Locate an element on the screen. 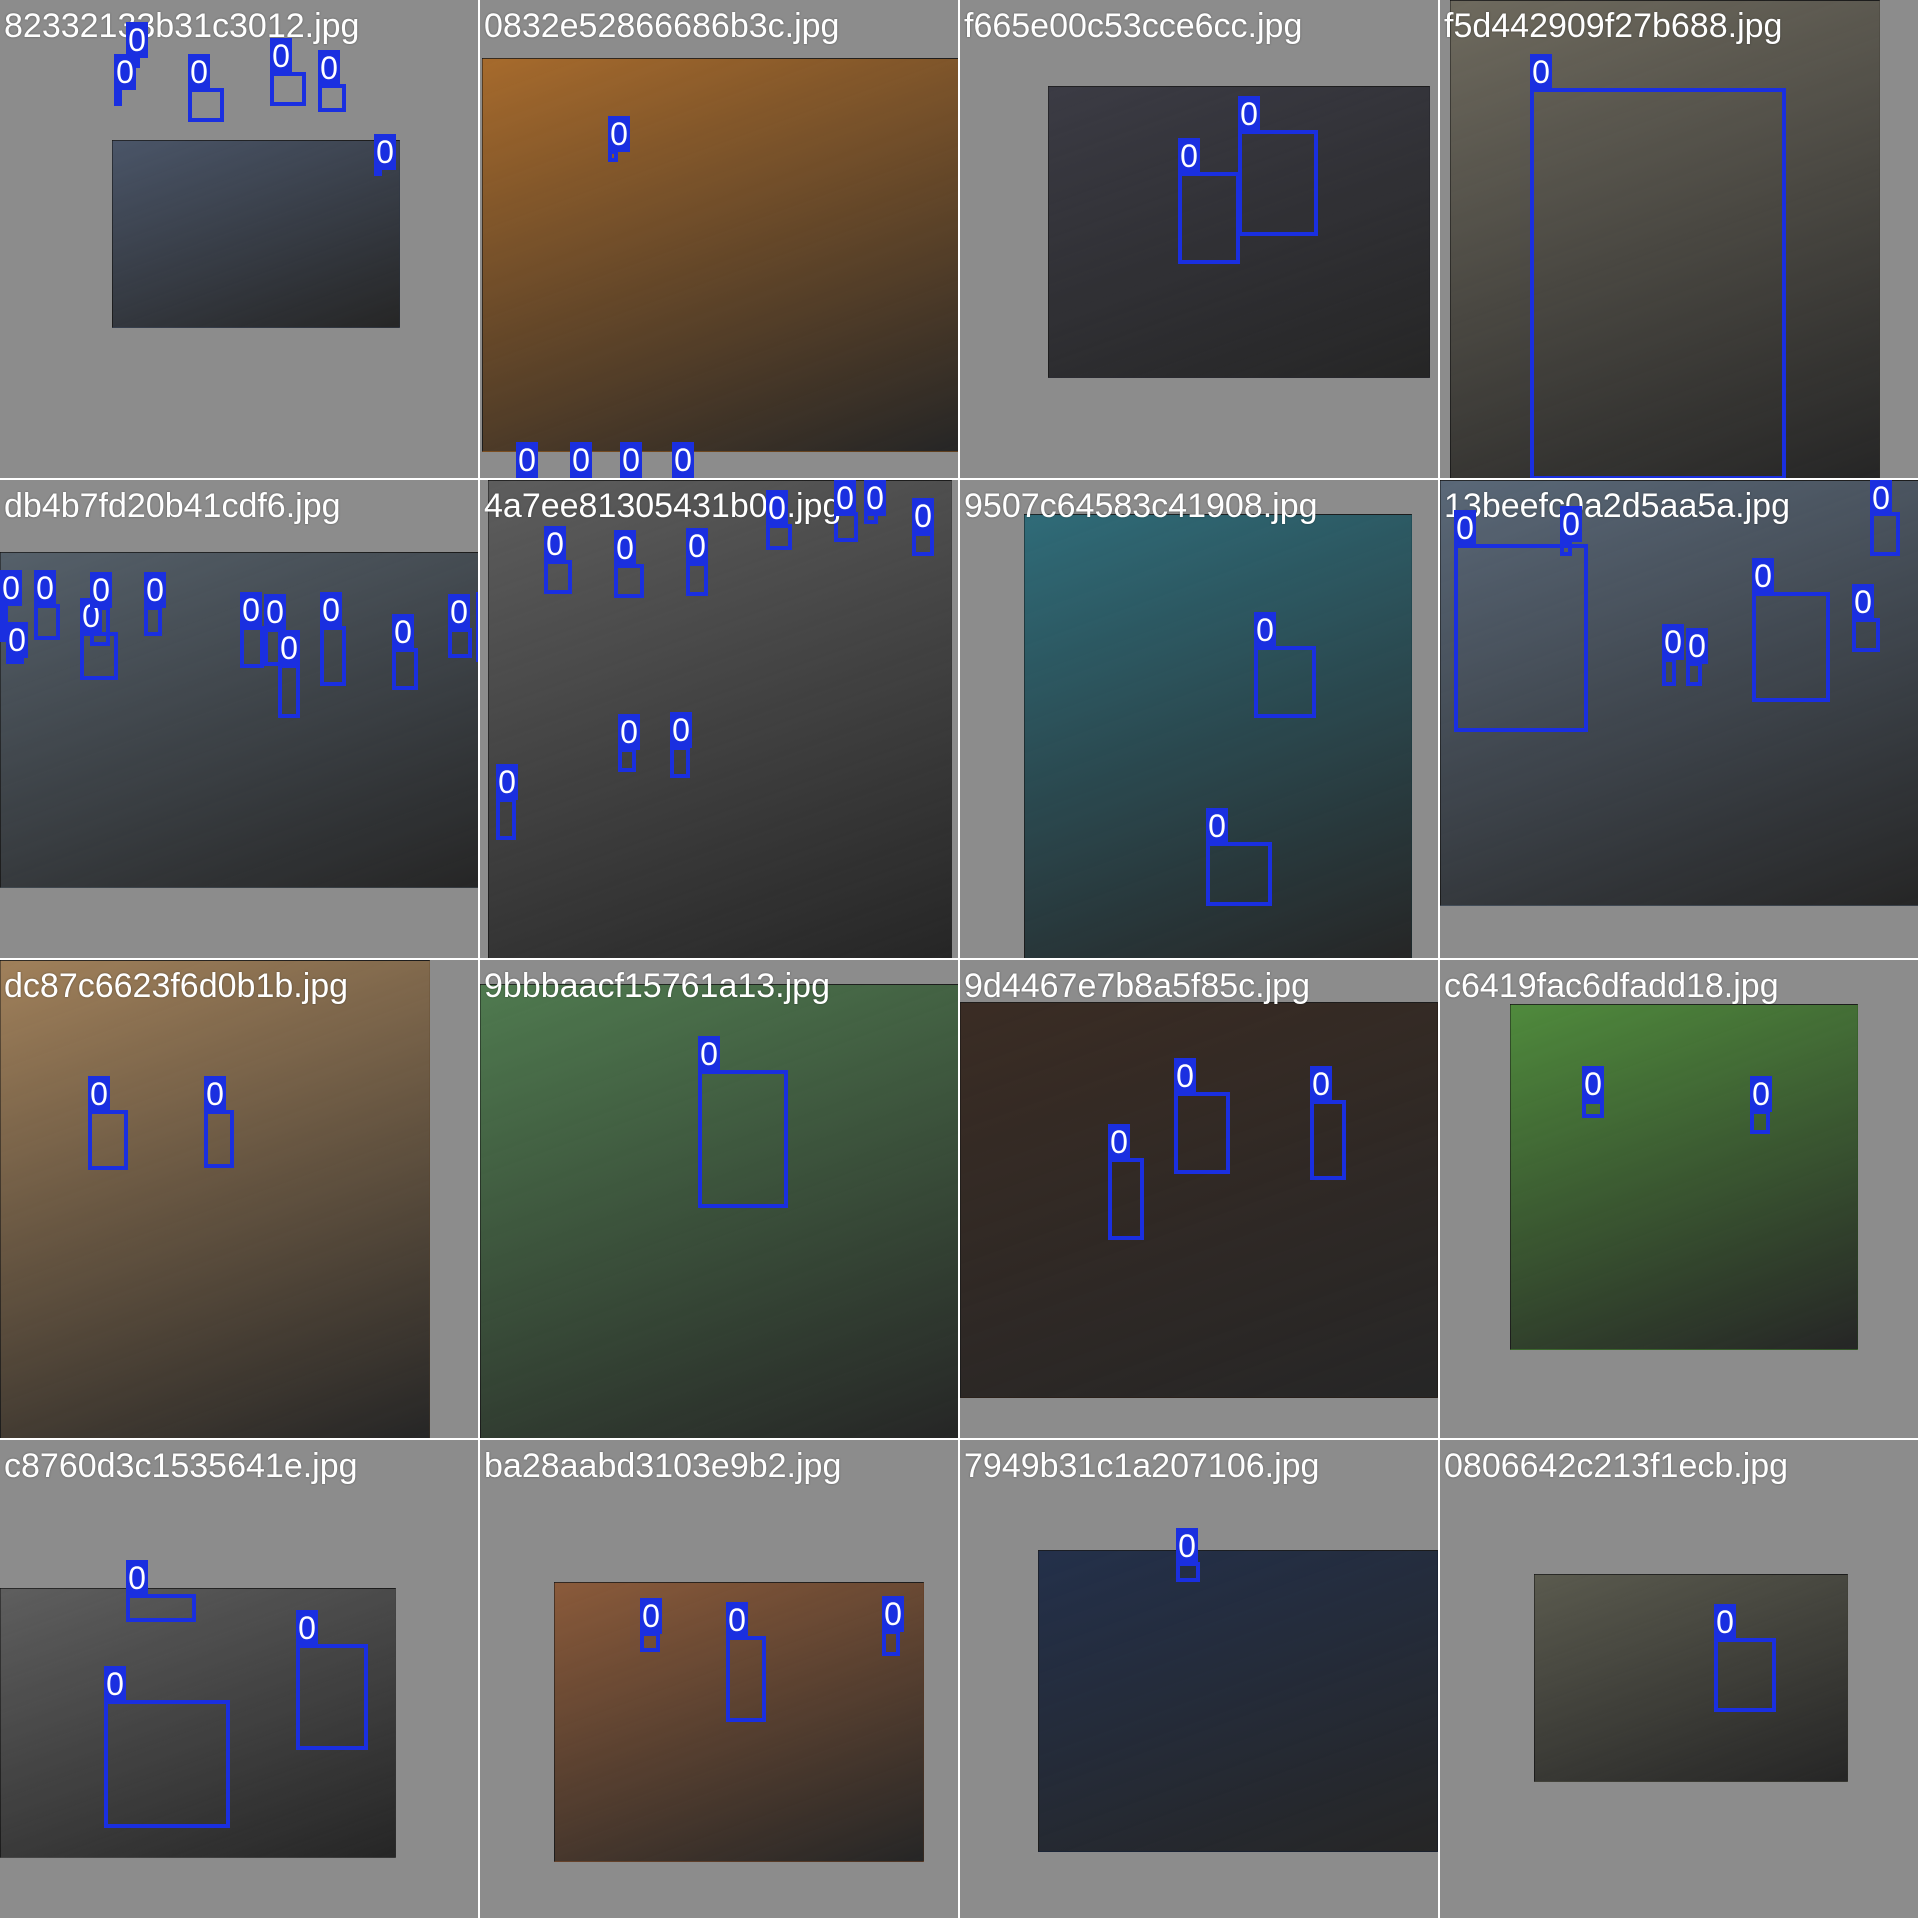 This screenshot has height=1920, width=1920. image-filename: 0832e52866686b3c.jpg is located at coordinates (662, 26).